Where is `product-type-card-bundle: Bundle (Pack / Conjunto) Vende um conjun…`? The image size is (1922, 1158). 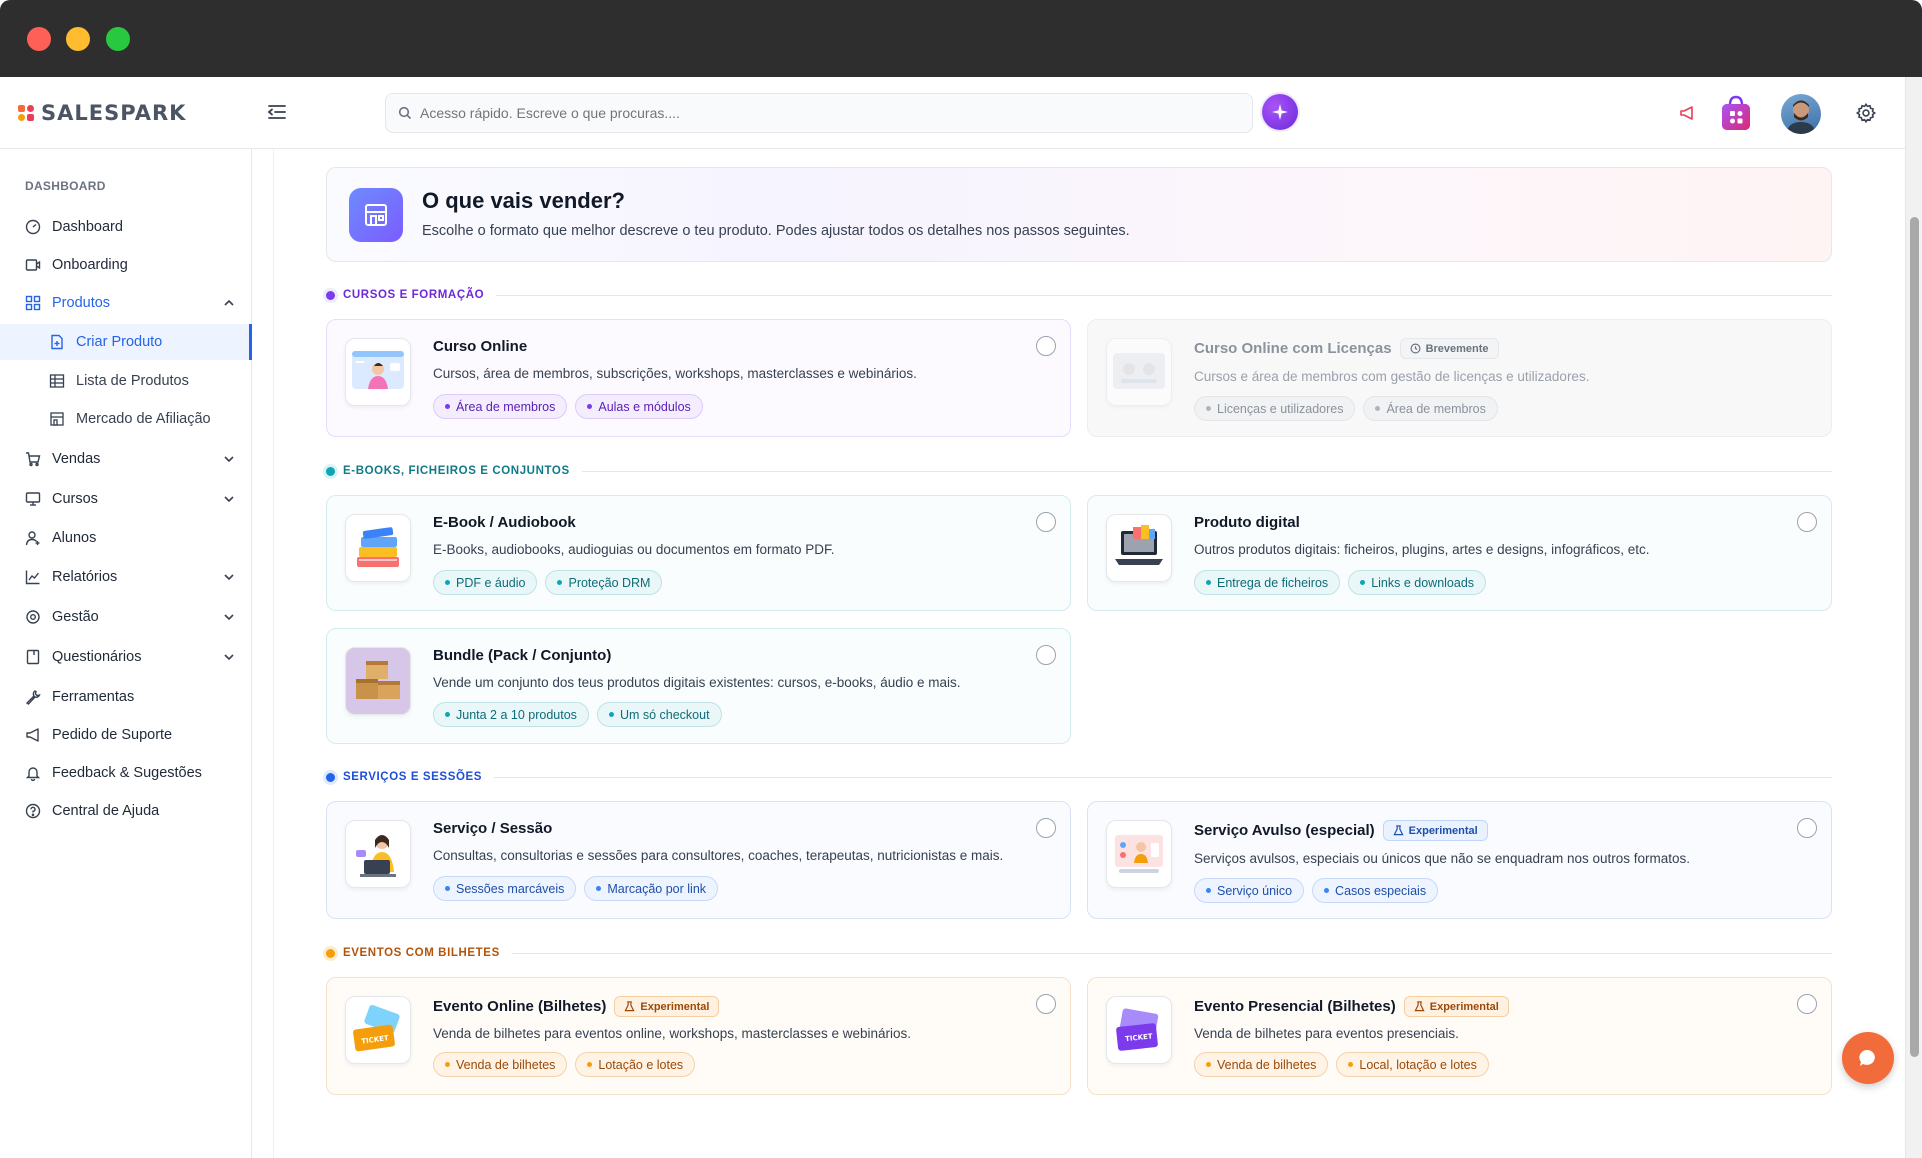
product-type-card-bundle: Bundle (Pack / Conjunto) Vende um conjun… is located at coordinates (698, 686).